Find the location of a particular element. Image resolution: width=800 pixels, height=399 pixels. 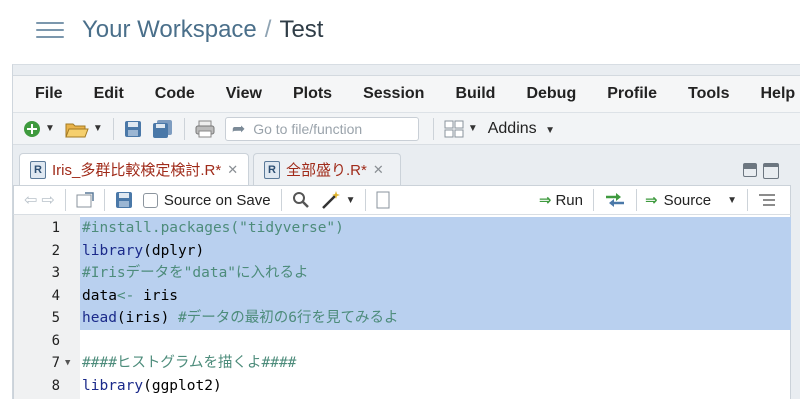

code-line: 4 data<- iris is located at coordinates (402, 295).